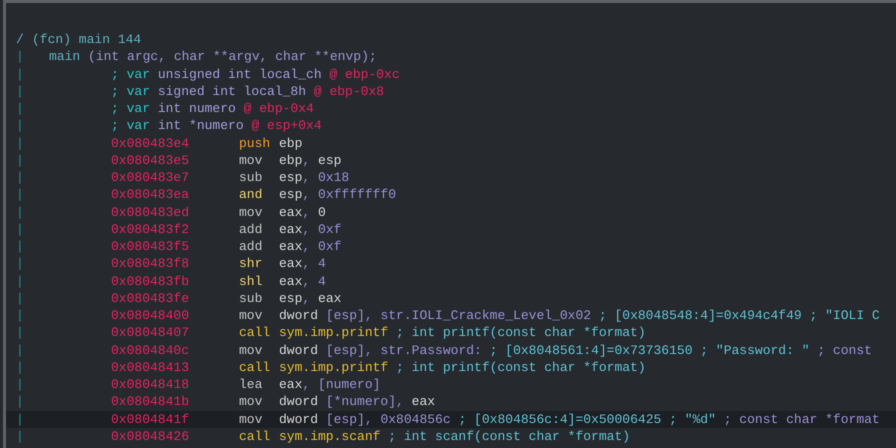  What do you see at coordinates (575, 350) in the screenshot?
I see `operands: dword [esp], str.Password: ; [0x8048561:4]=0x73736150 ; "Password: " ; const` at bounding box center [575, 350].